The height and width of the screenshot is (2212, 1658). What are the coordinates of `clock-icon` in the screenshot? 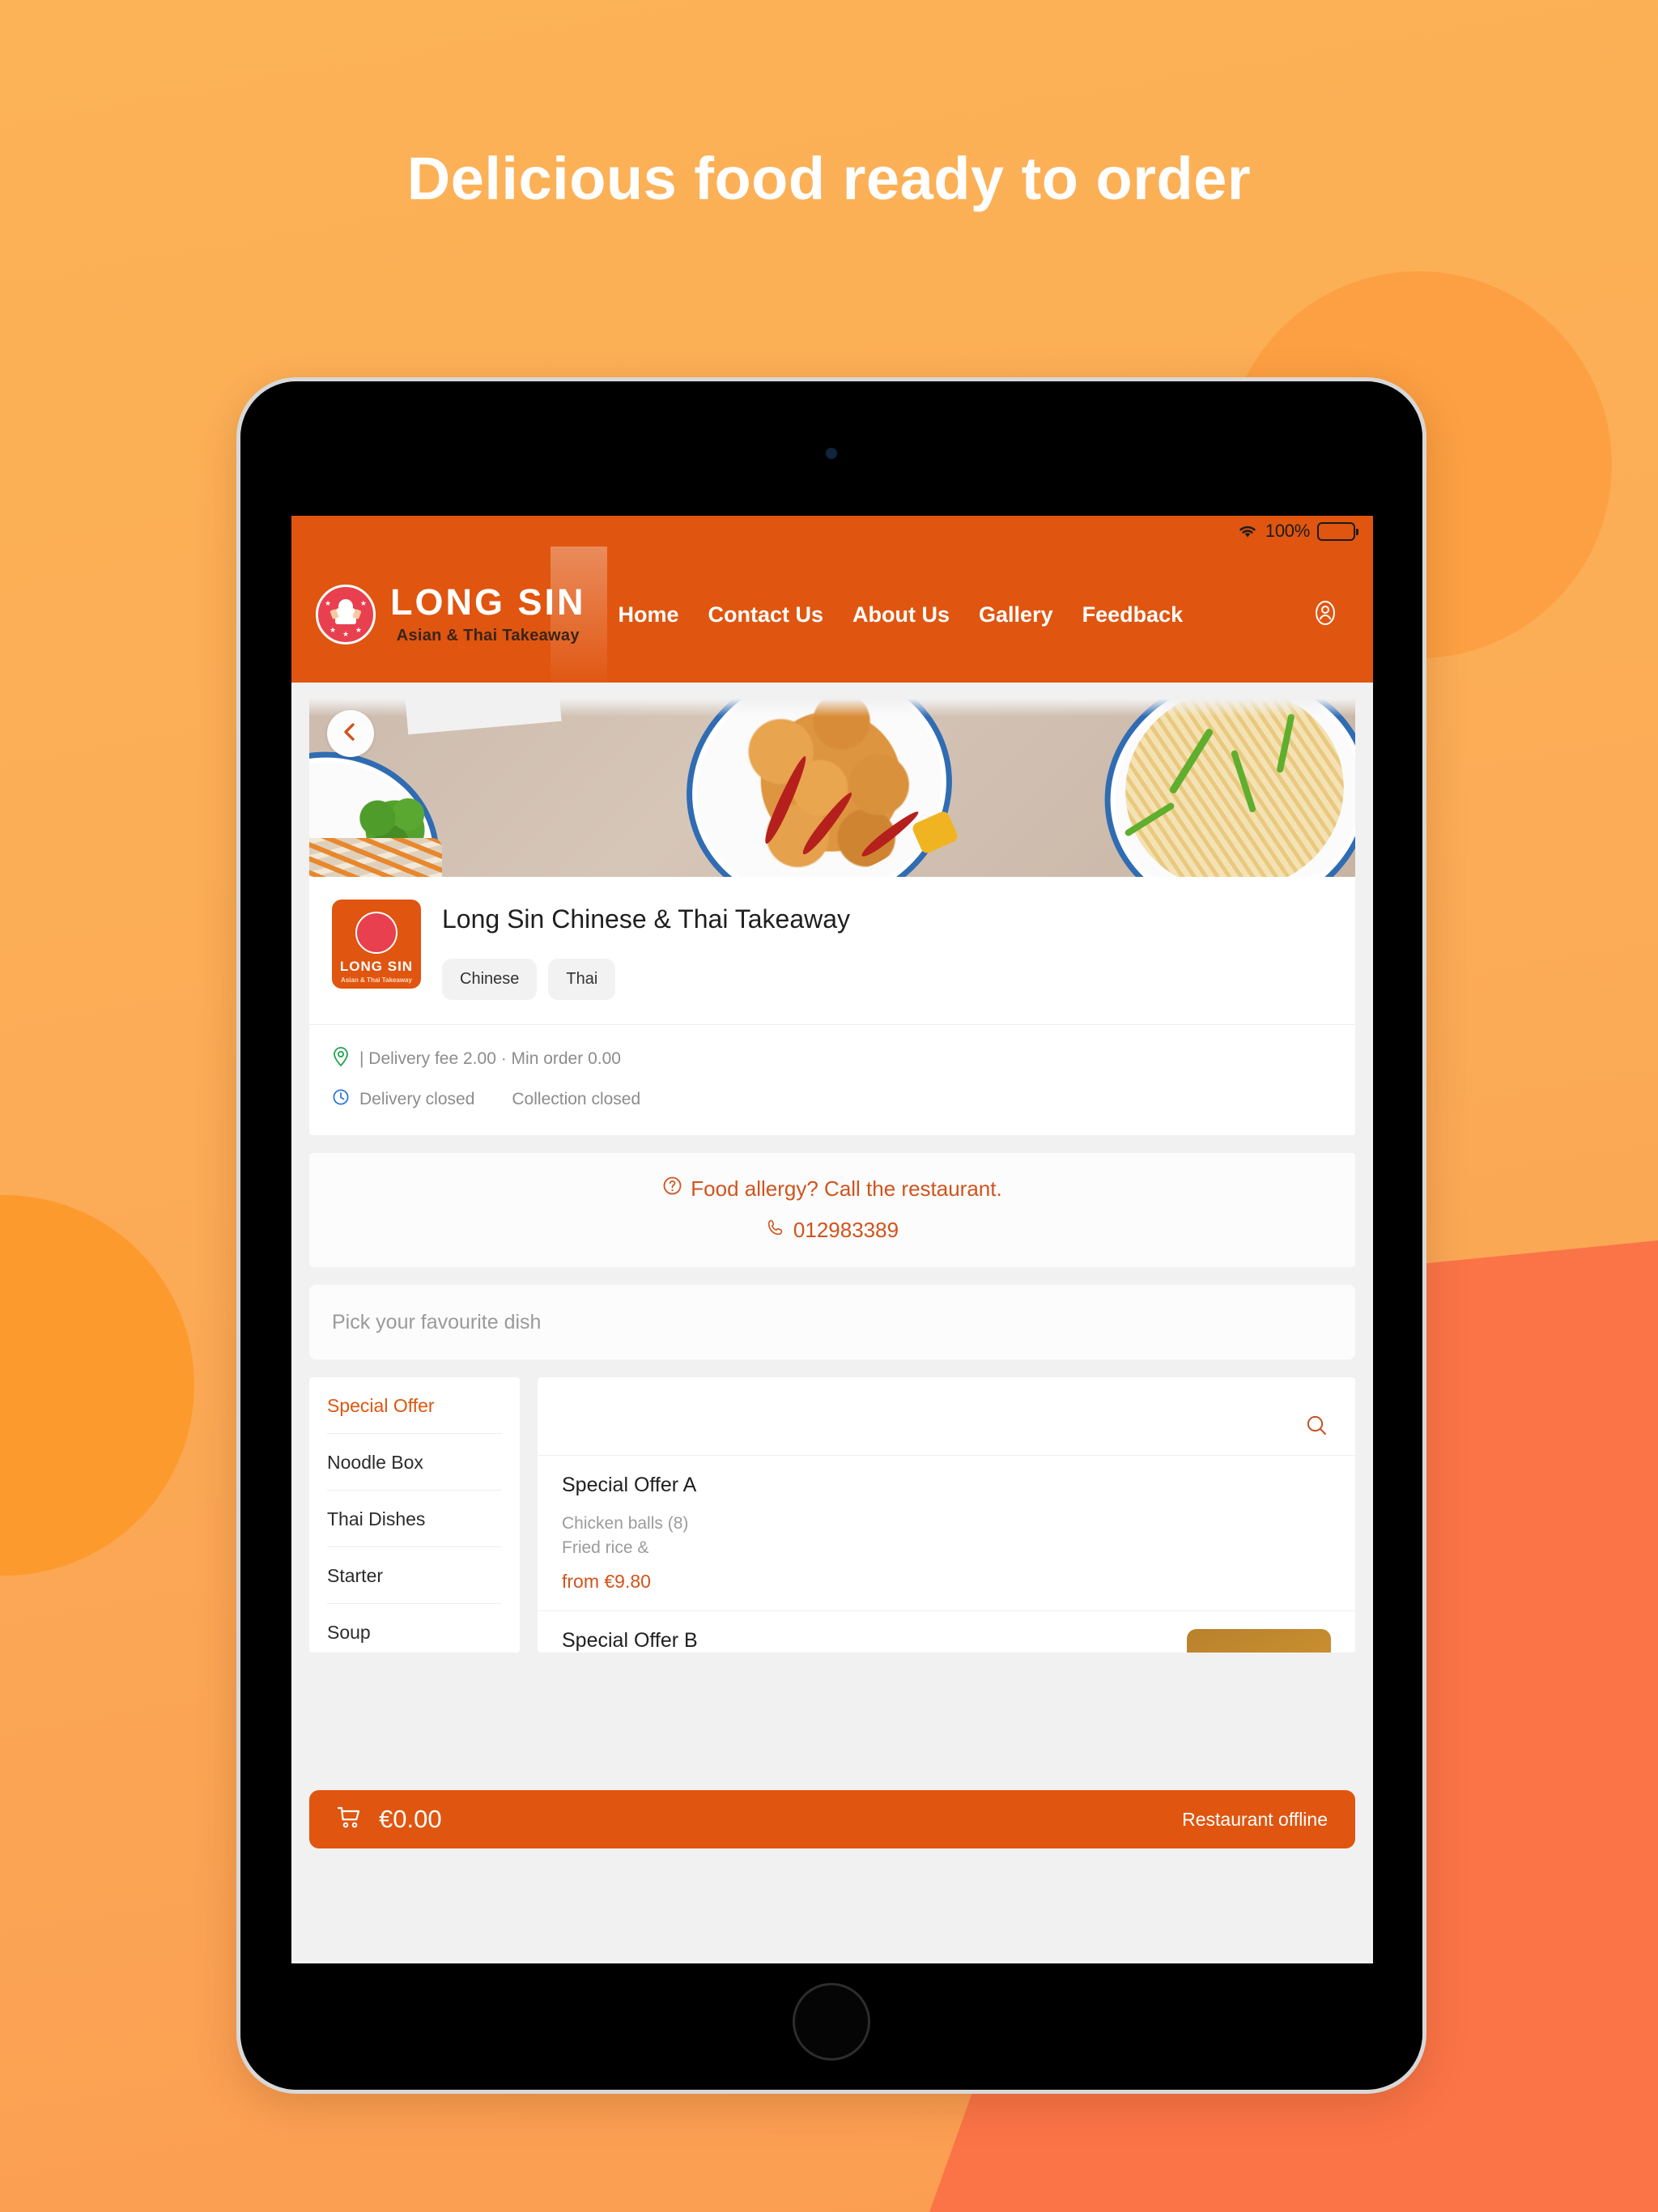 It's located at (341, 1099).